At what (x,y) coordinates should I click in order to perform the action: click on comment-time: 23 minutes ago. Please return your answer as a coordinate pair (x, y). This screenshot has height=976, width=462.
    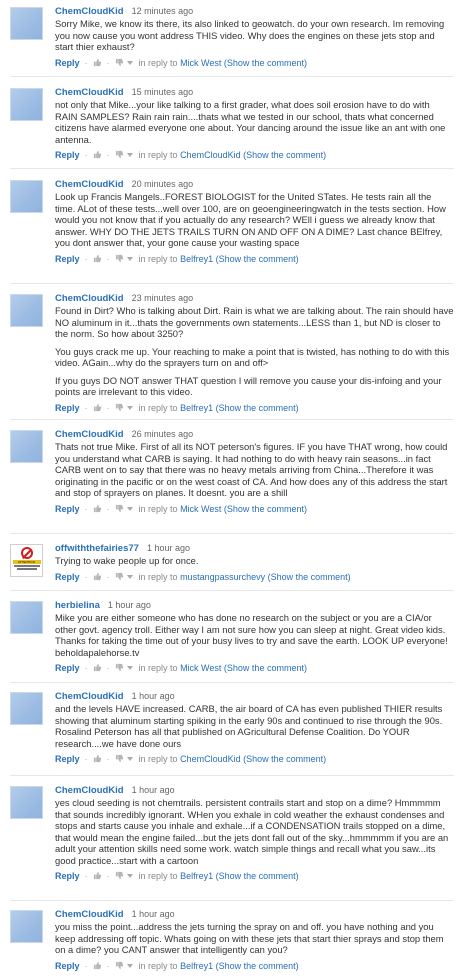
    Looking at the image, I should click on (162, 298).